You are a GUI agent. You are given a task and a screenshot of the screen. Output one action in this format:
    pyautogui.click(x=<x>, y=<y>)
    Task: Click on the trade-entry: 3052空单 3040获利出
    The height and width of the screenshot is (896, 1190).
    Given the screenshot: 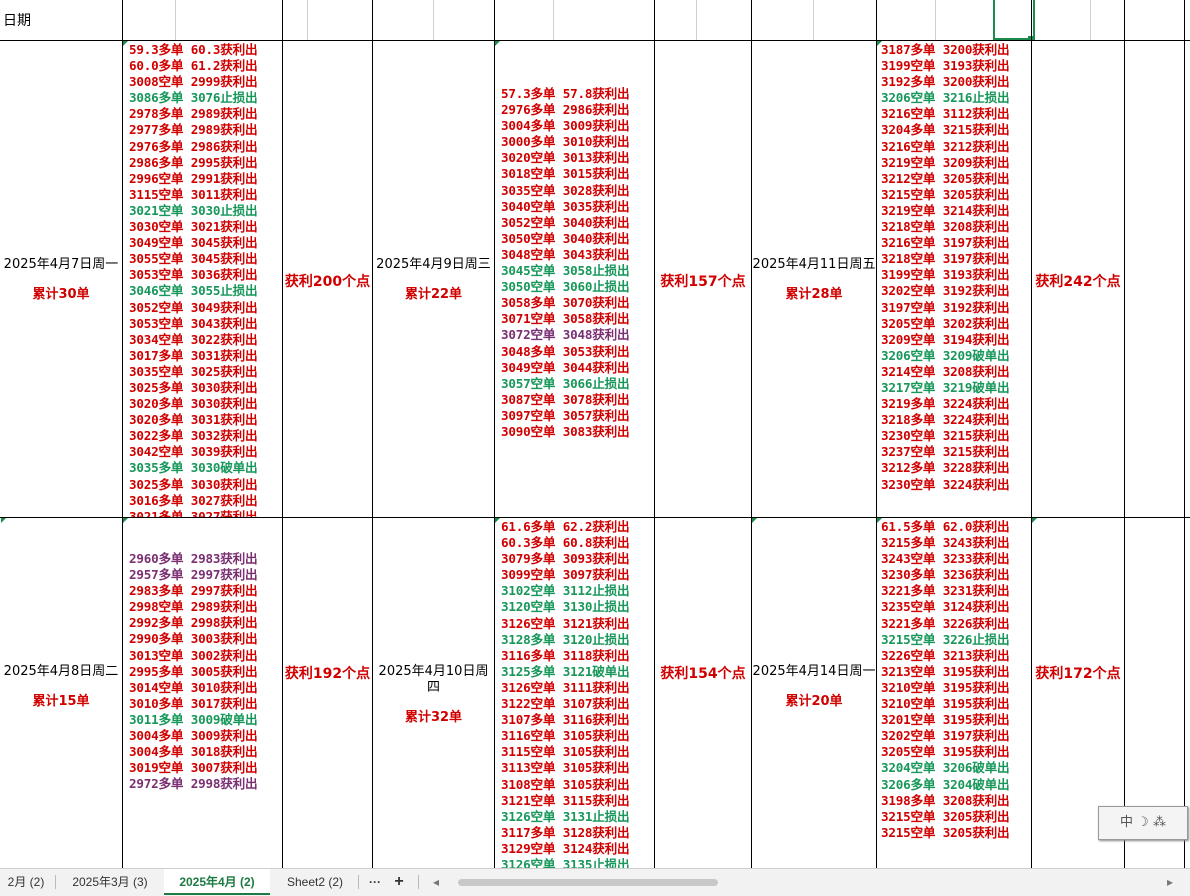 What is the action you would take?
    pyautogui.click(x=565, y=222)
    